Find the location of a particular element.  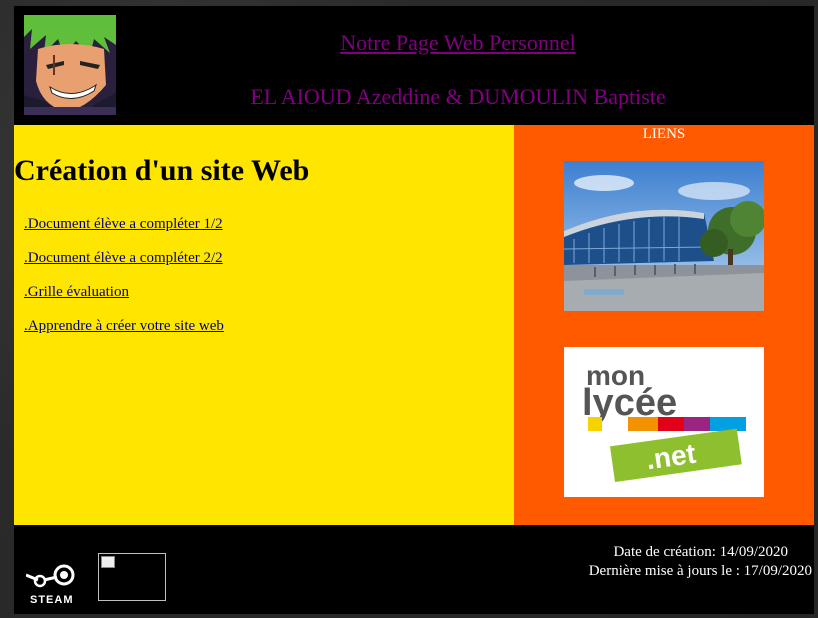

links-heading: LIENS is located at coordinates (664, 134).